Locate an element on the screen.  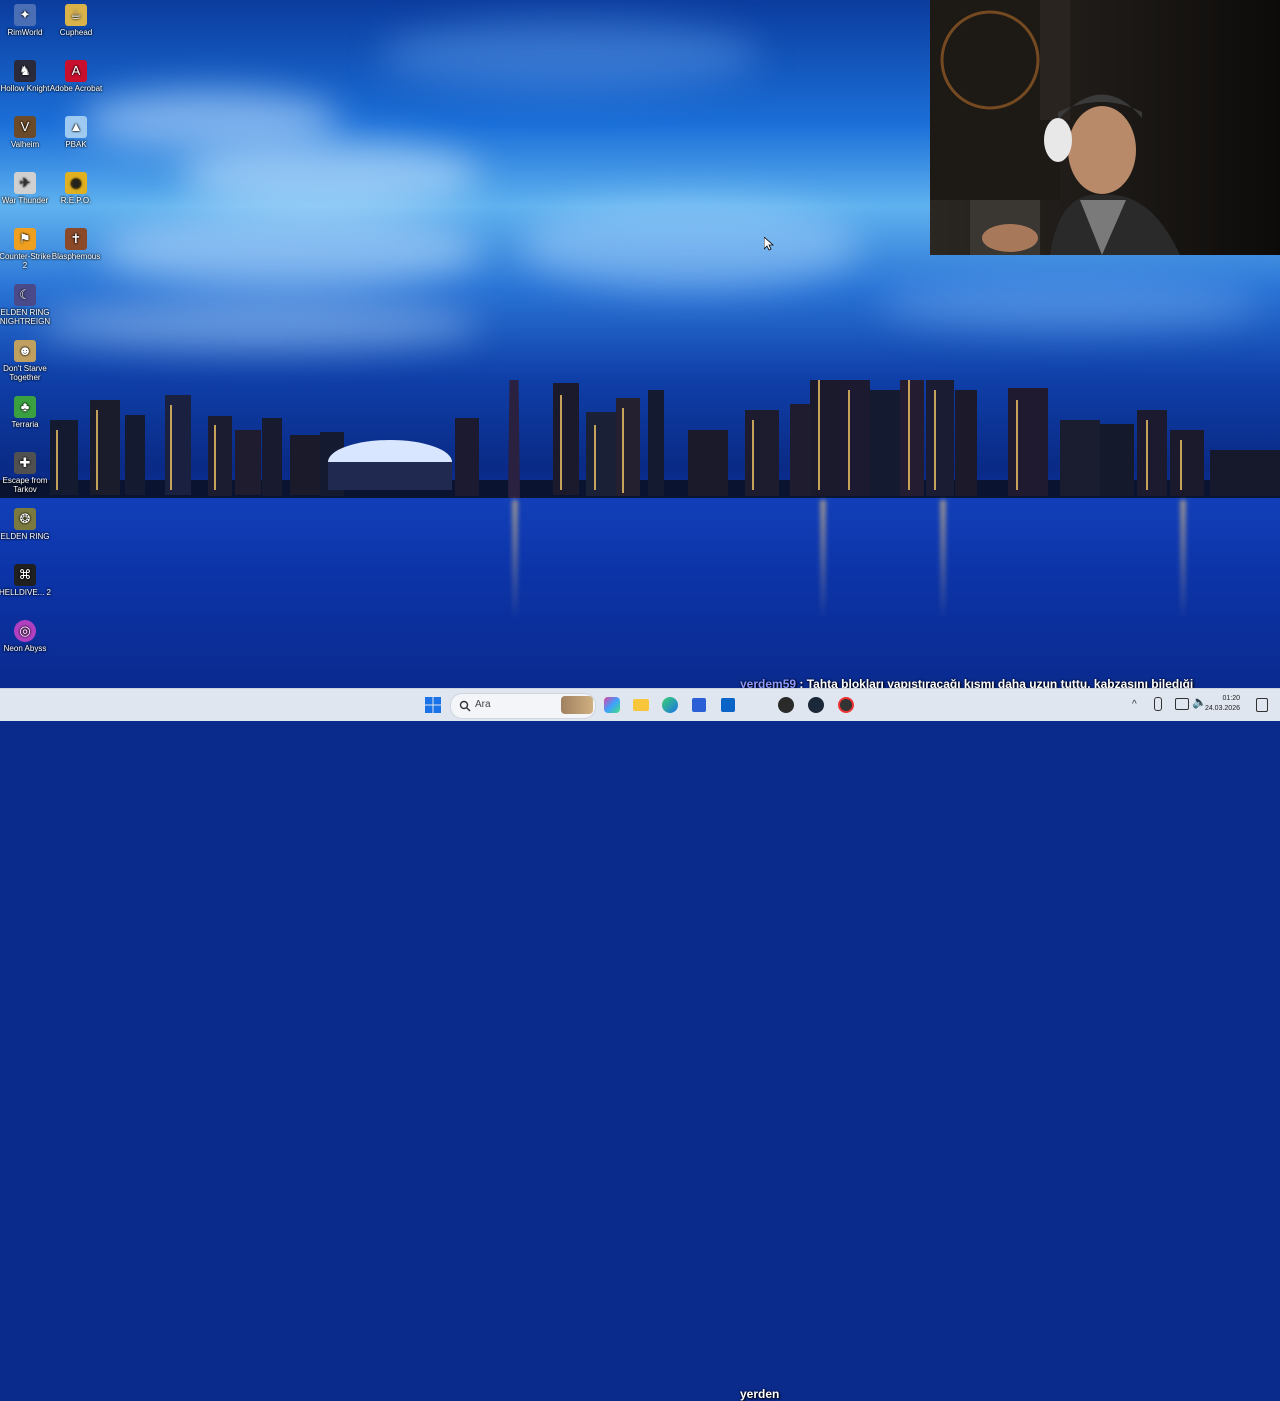
hollow-knight-icon: ♞ is located at coordinates (25, 71).